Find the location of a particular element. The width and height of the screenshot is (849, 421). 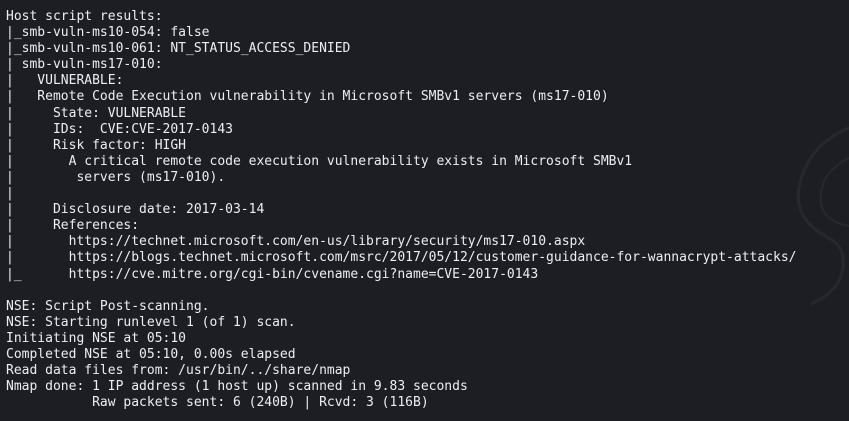

output-line: Initiating NSE at 05:10 is located at coordinates (96, 338).